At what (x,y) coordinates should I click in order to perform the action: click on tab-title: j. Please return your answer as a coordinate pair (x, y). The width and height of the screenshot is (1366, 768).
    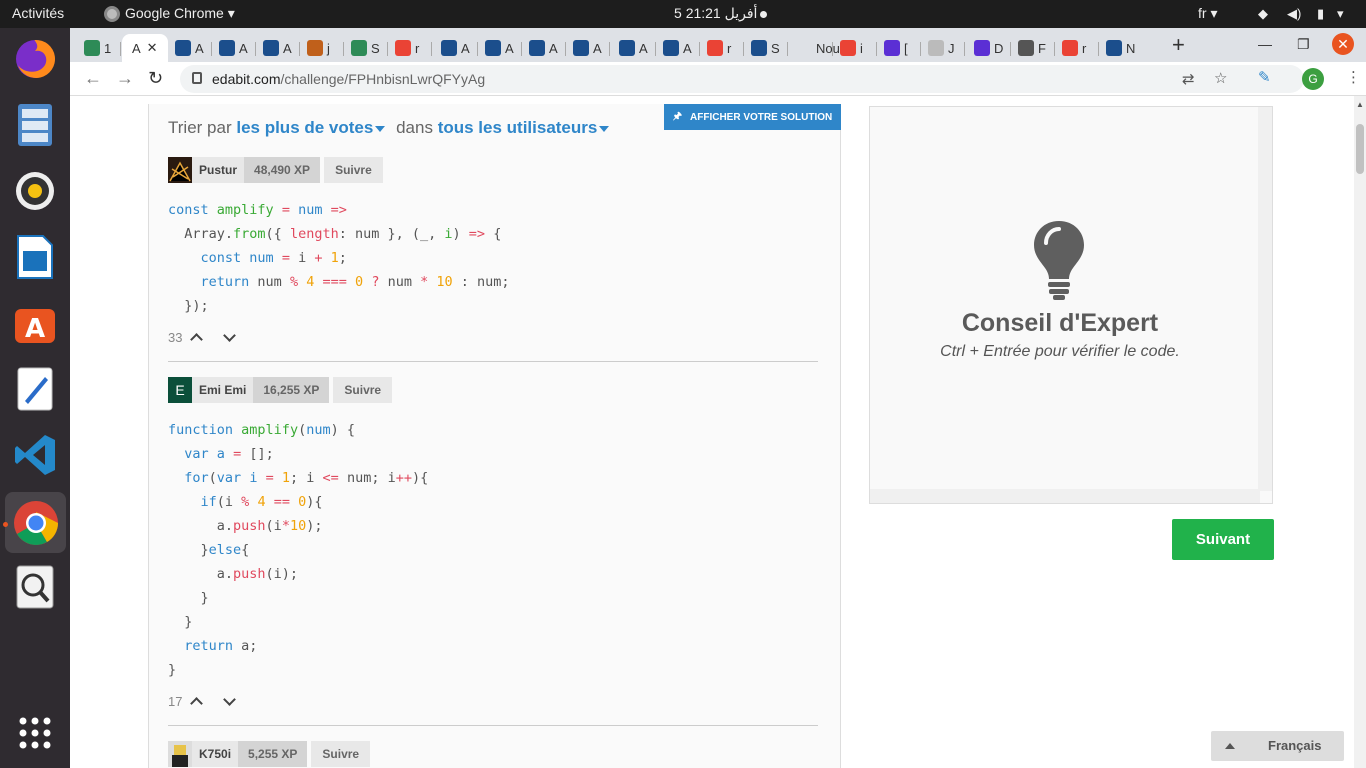
    Looking at the image, I should click on (328, 48).